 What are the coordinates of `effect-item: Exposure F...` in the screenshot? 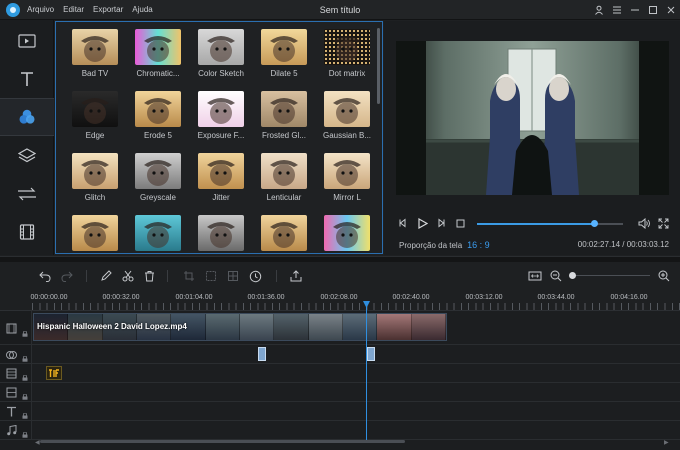 It's located at (223, 120).